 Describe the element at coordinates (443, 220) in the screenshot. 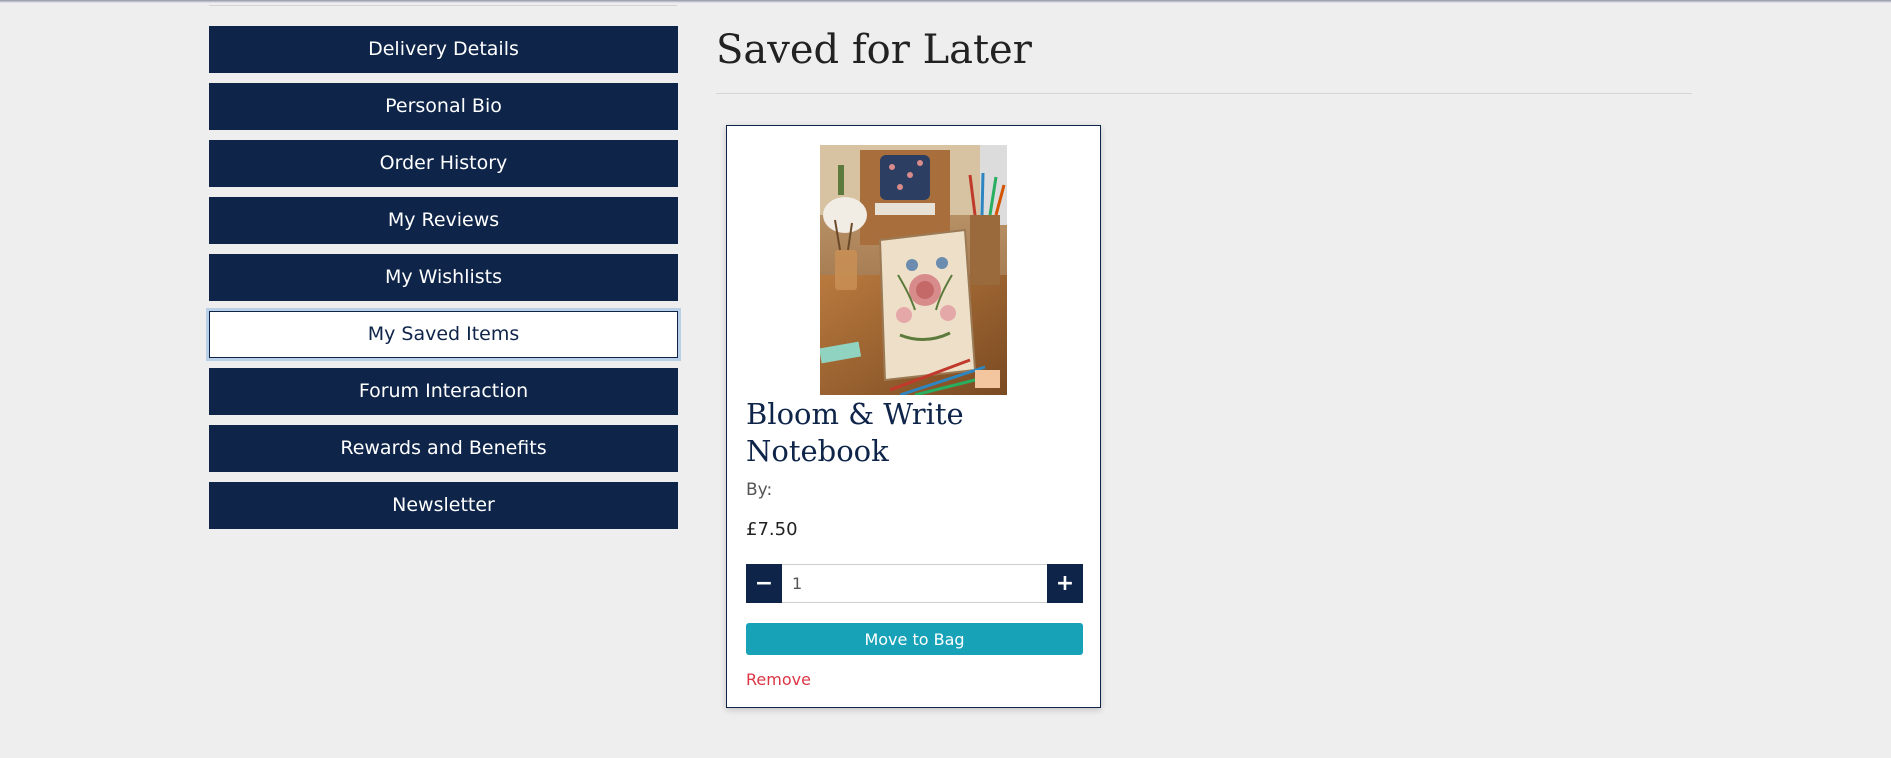

I see `sidebar-item-my-reviews: My Reviews` at that location.